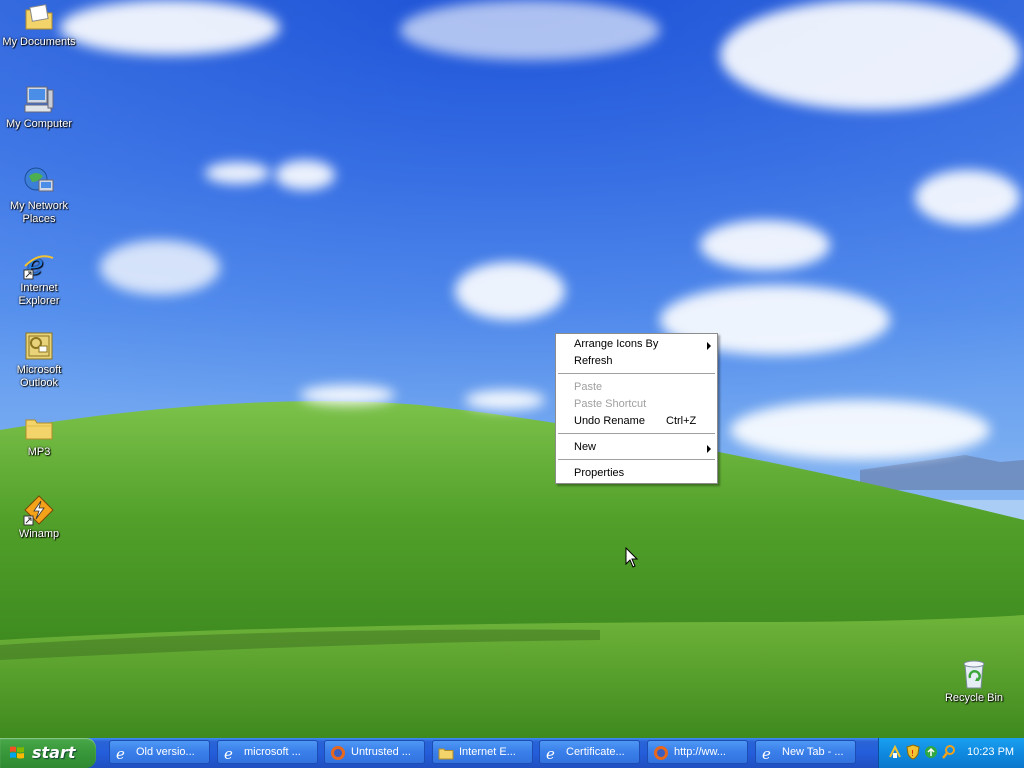 The image size is (1024, 768). Describe the element at coordinates (895, 752) in the screenshot. I see `network-icon` at that location.